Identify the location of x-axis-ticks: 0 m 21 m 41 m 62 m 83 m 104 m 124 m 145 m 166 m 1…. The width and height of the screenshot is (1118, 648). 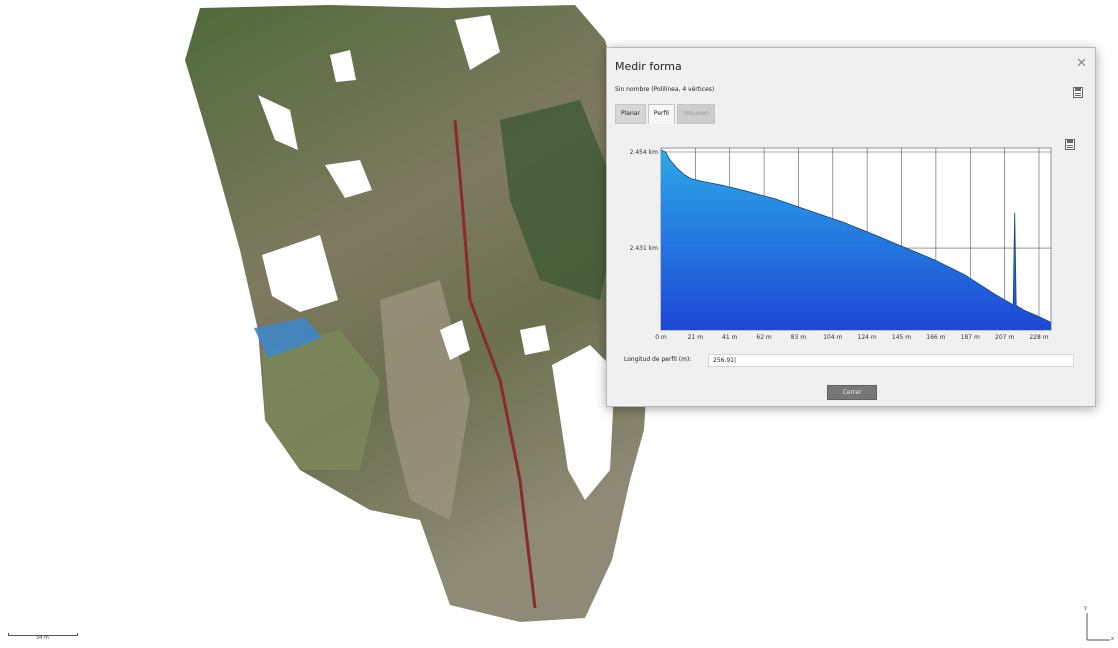
(852, 337).